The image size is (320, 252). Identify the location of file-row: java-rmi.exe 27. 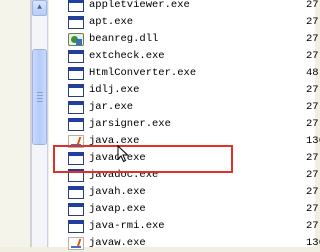
(184, 226).